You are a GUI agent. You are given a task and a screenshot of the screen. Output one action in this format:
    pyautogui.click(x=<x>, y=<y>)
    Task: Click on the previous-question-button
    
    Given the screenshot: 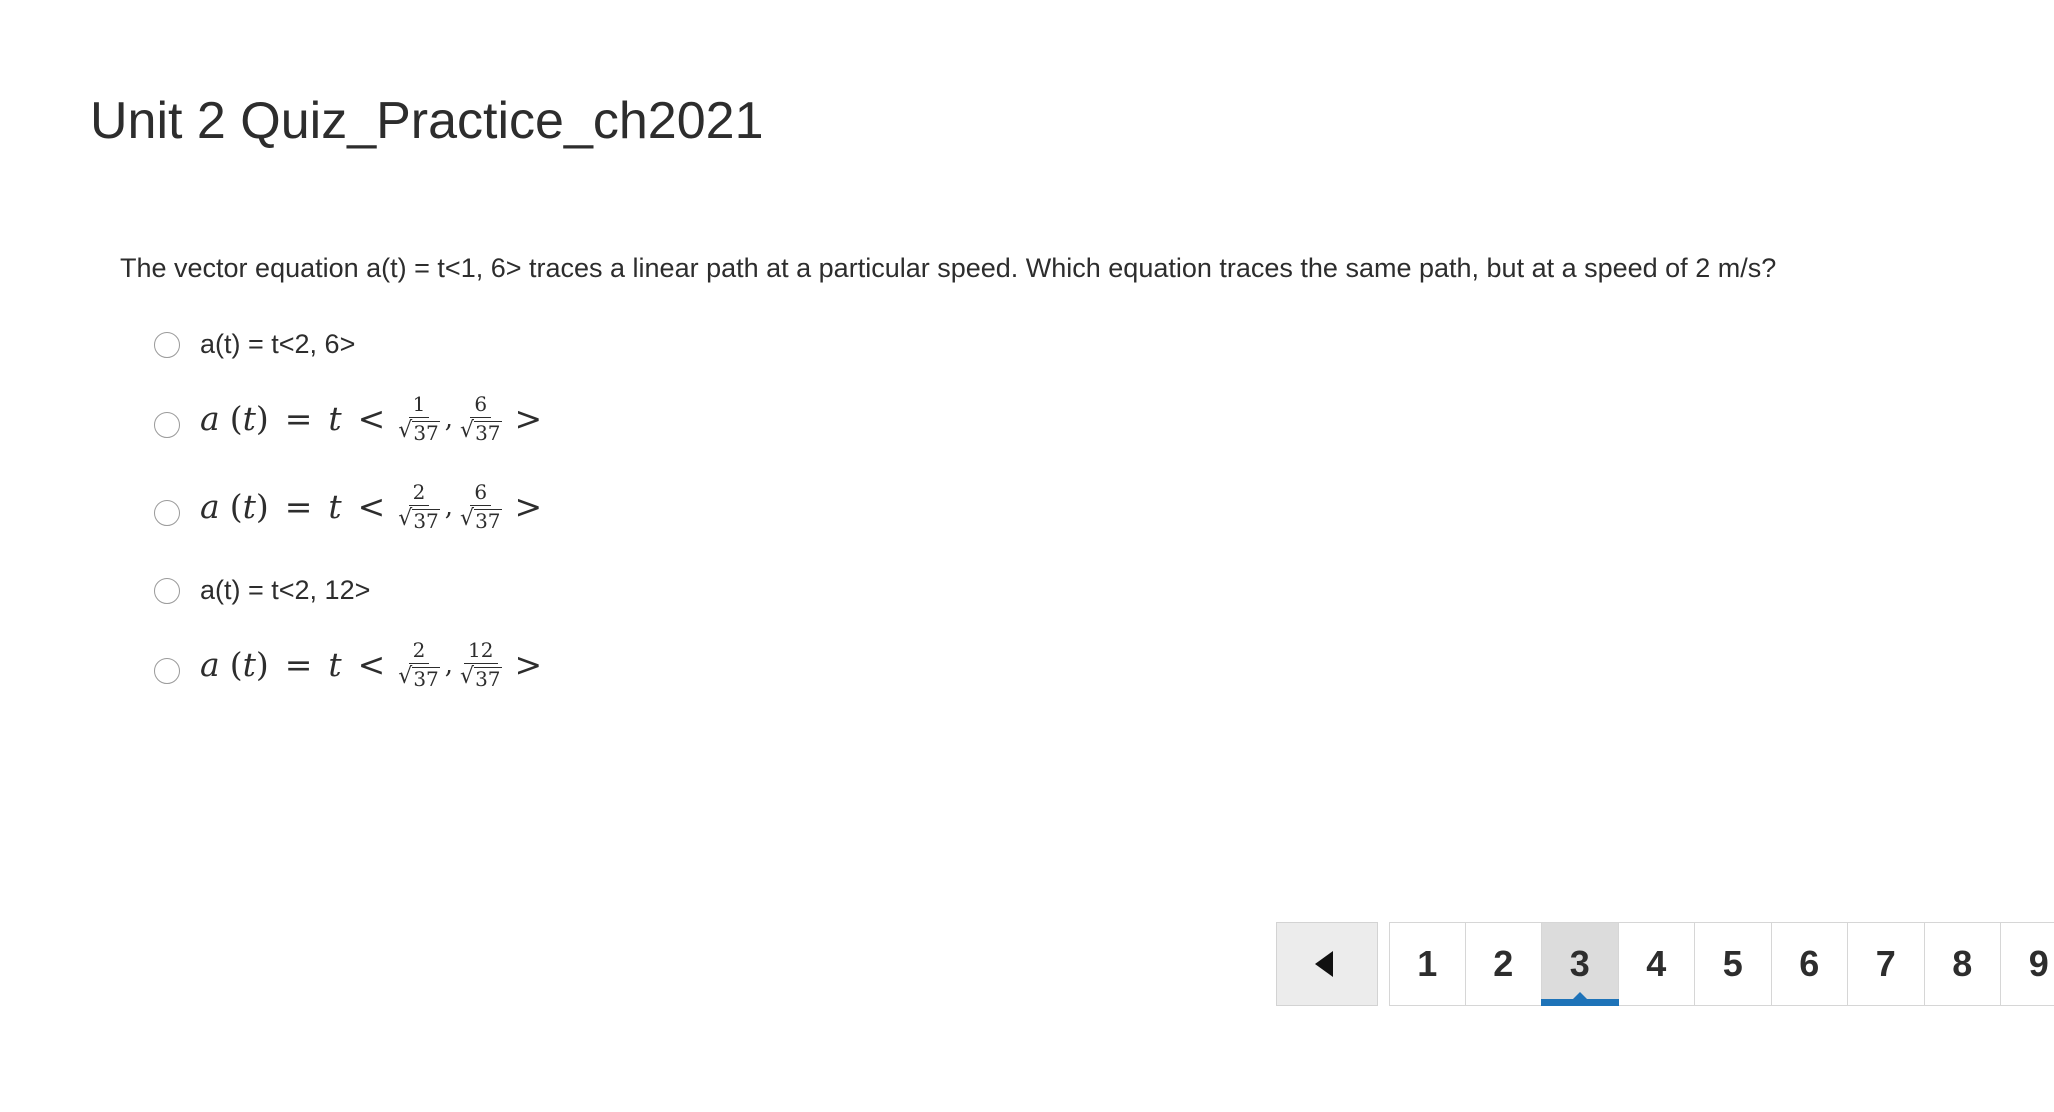 What is the action you would take?
    pyautogui.click(x=1327, y=964)
    